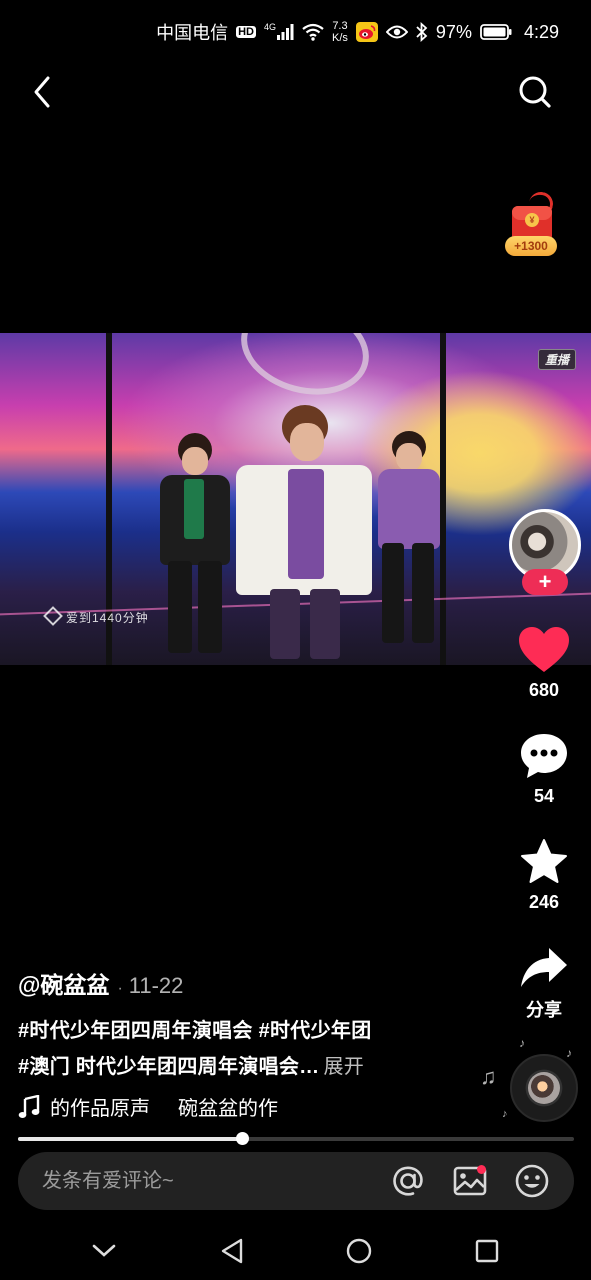 This screenshot has height=1280, width=591. I want to click on performer-right, so click(410, 541).